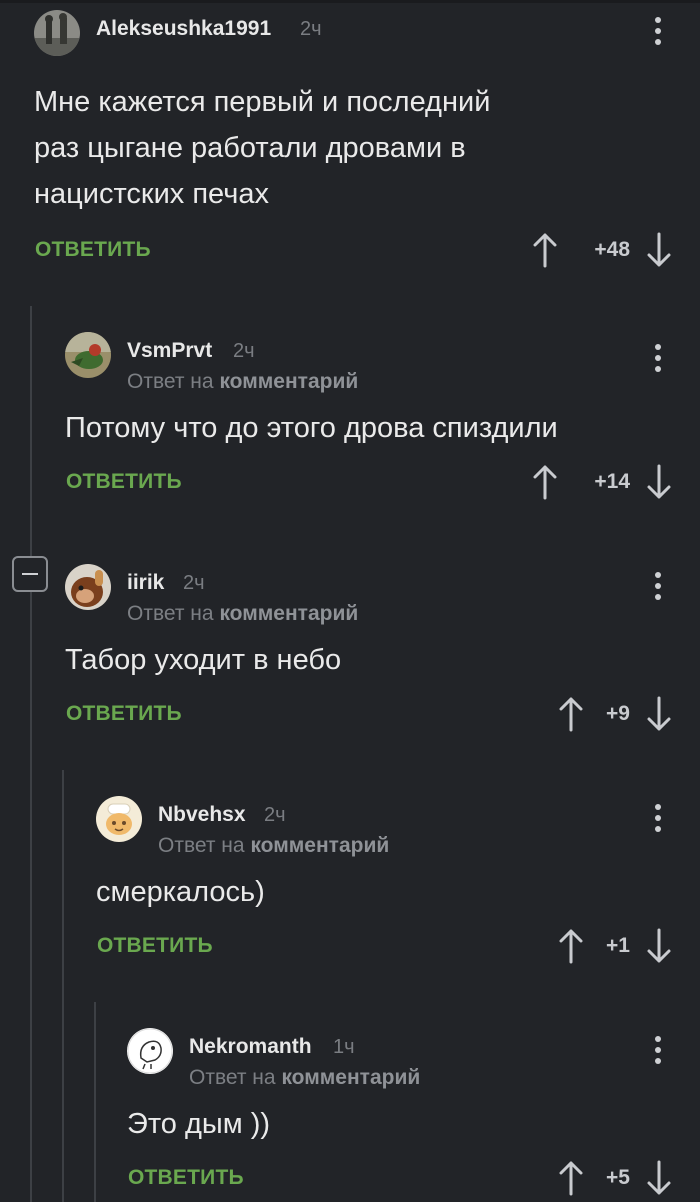  I want to click on username: Nekromanth, so click(250, 1047).